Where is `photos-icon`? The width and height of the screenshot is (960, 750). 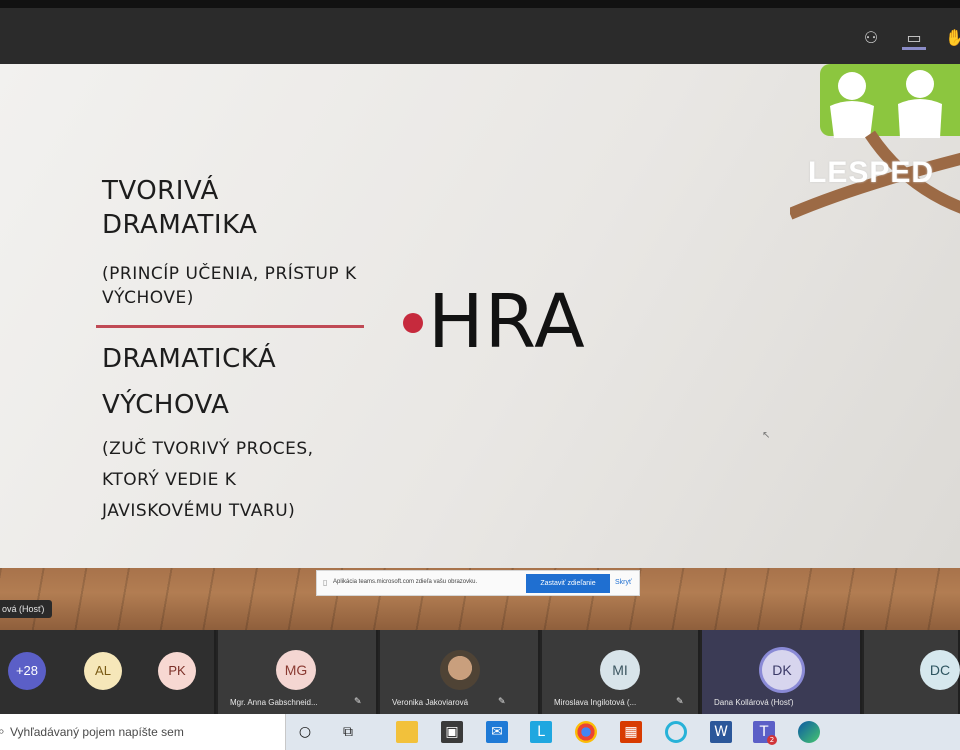
photos-icon is located at coordinates (676, 732).